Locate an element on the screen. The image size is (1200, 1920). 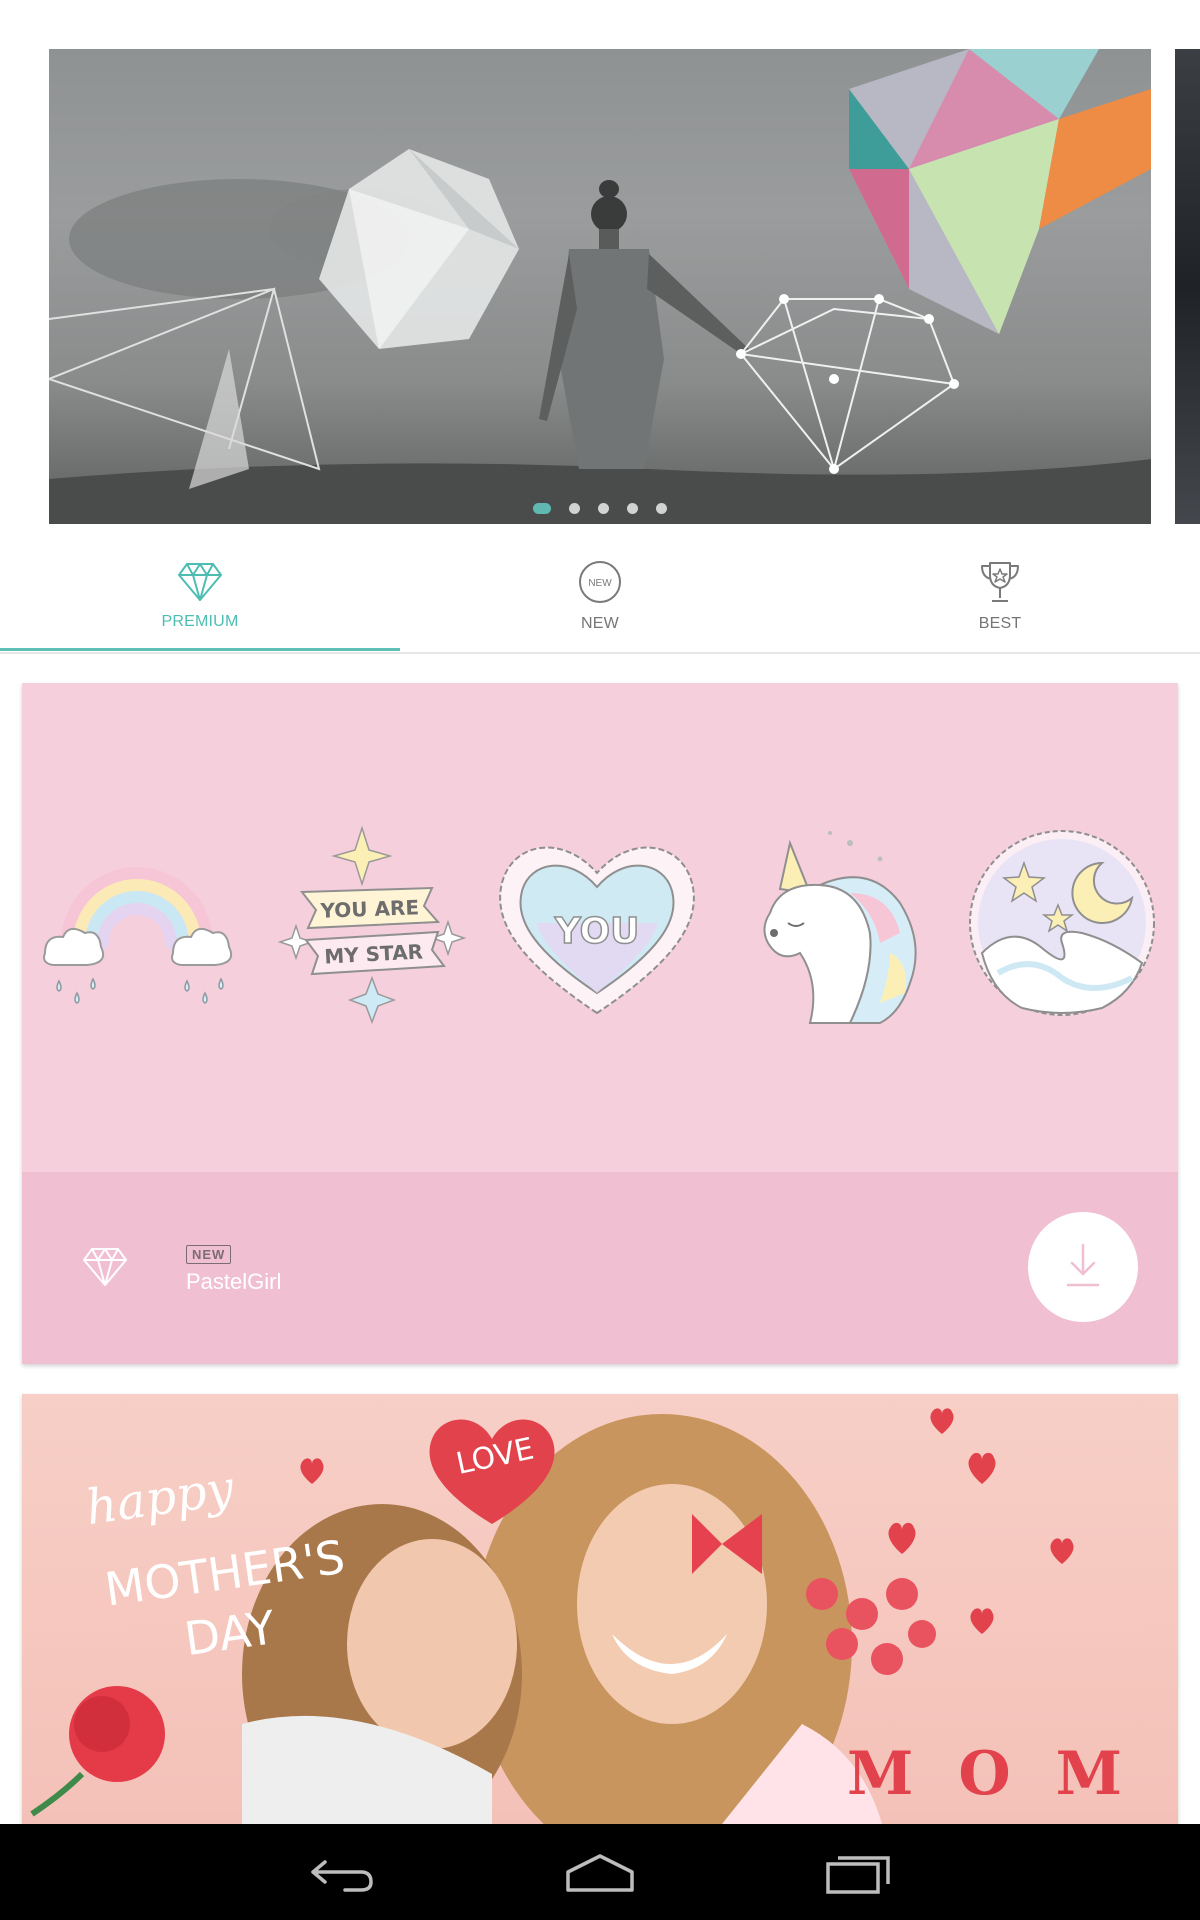
category-tabs: PREMIUM NEW NEW BEST is located at coordinates (600, 597).